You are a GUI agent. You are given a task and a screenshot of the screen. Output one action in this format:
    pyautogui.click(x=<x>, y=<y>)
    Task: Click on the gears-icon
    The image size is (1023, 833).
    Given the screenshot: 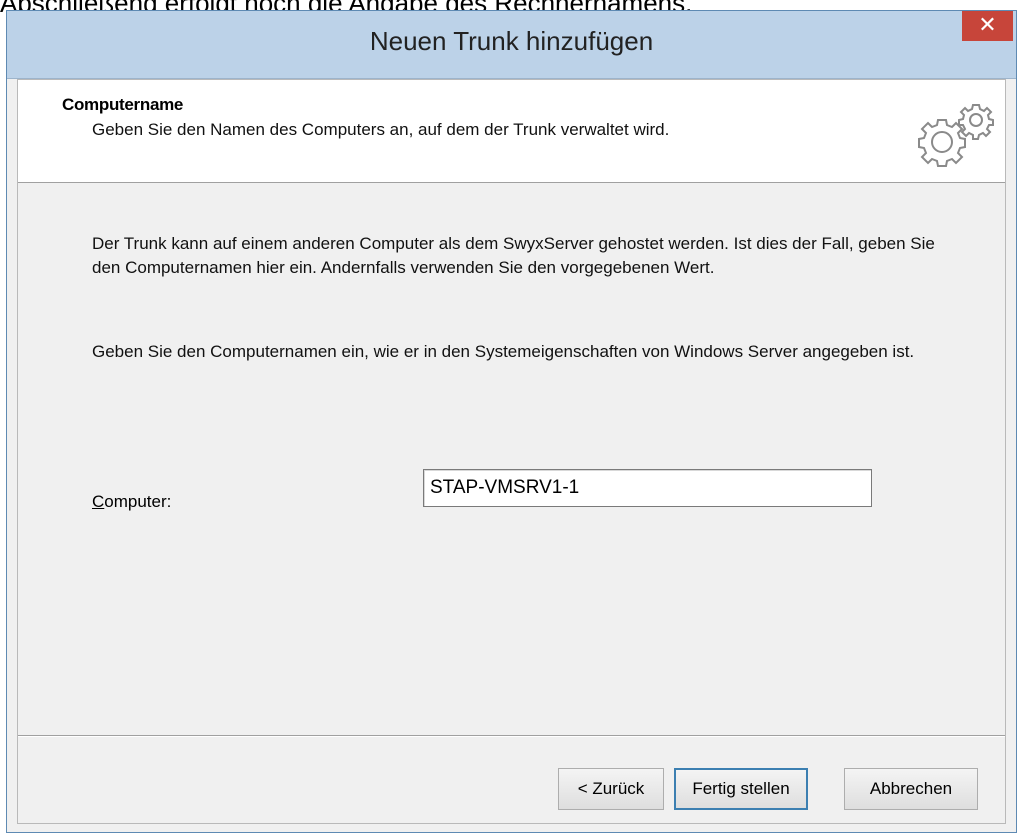 What is the action you would take?
    pyautogui.click(x=956, y=135)
    